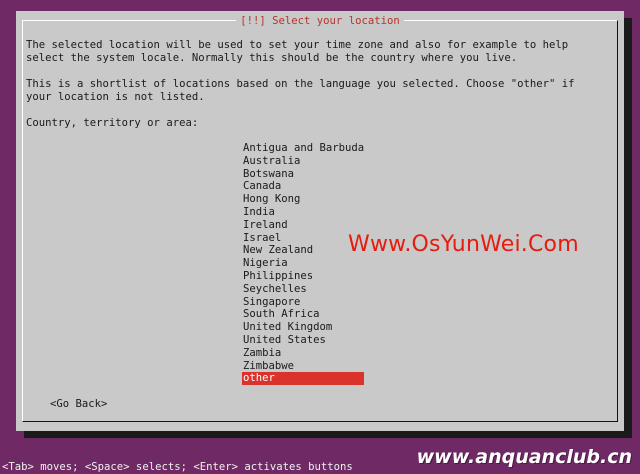 The width and height of the screenshot is (640, 474). I want to click on country-option: United Kingdom, so click(303, 327).